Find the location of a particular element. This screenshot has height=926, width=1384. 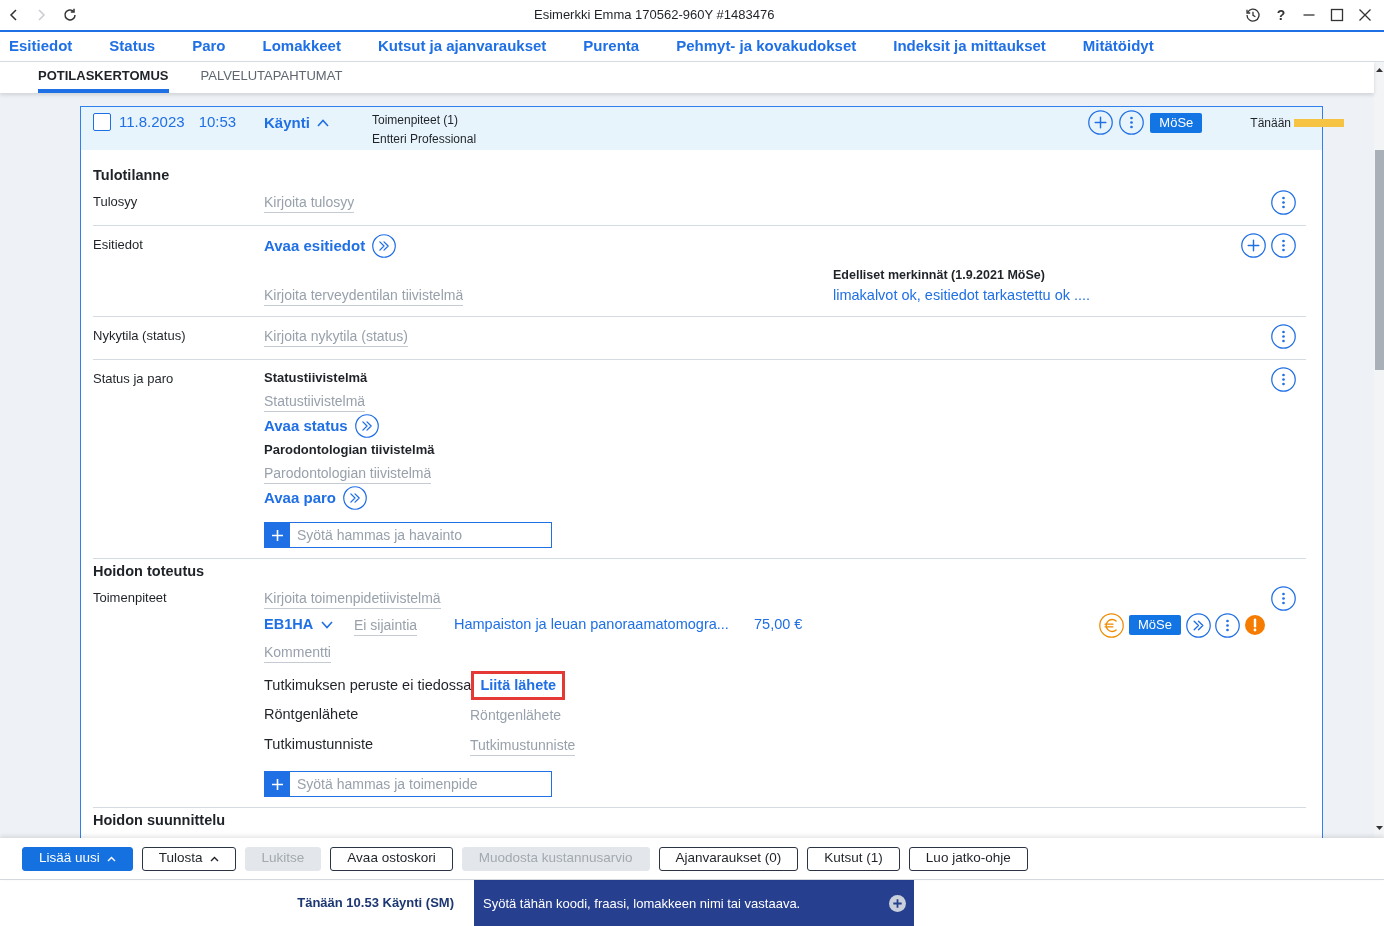

text-field: Kirjoita nykytila (status) is located at coordinates (336, 336).